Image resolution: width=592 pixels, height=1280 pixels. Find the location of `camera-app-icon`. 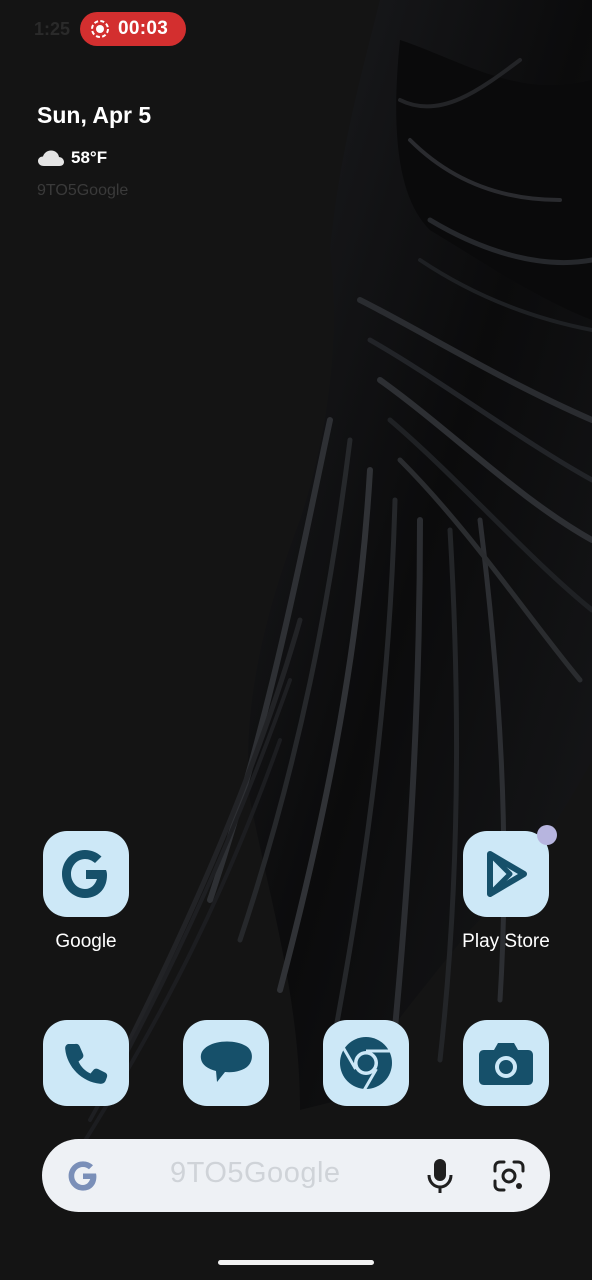

camera-app-icon is located at coordinates (506, 1063).